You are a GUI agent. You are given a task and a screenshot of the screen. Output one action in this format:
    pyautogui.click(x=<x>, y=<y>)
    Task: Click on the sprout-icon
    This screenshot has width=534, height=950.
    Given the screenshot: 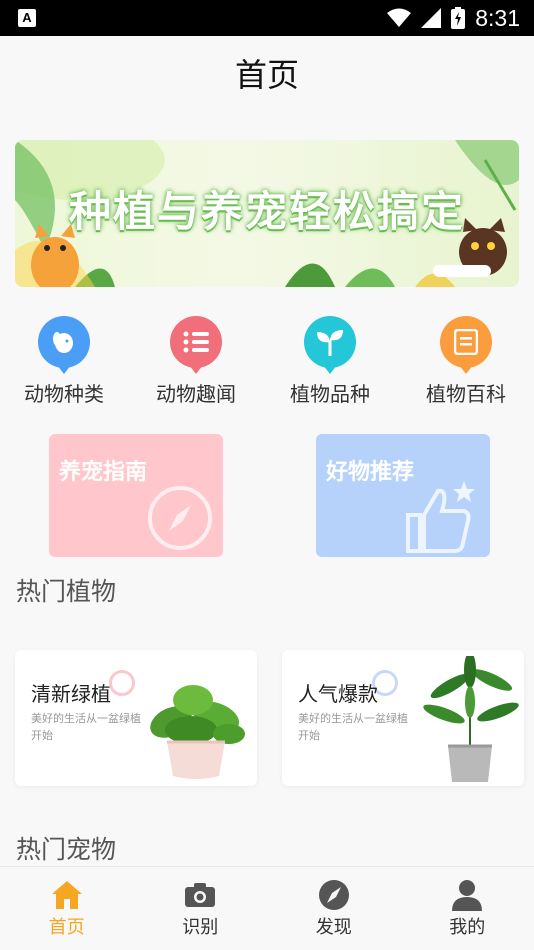 What is the action you would take?
    pyautogui.click(x=330, y=345)
    